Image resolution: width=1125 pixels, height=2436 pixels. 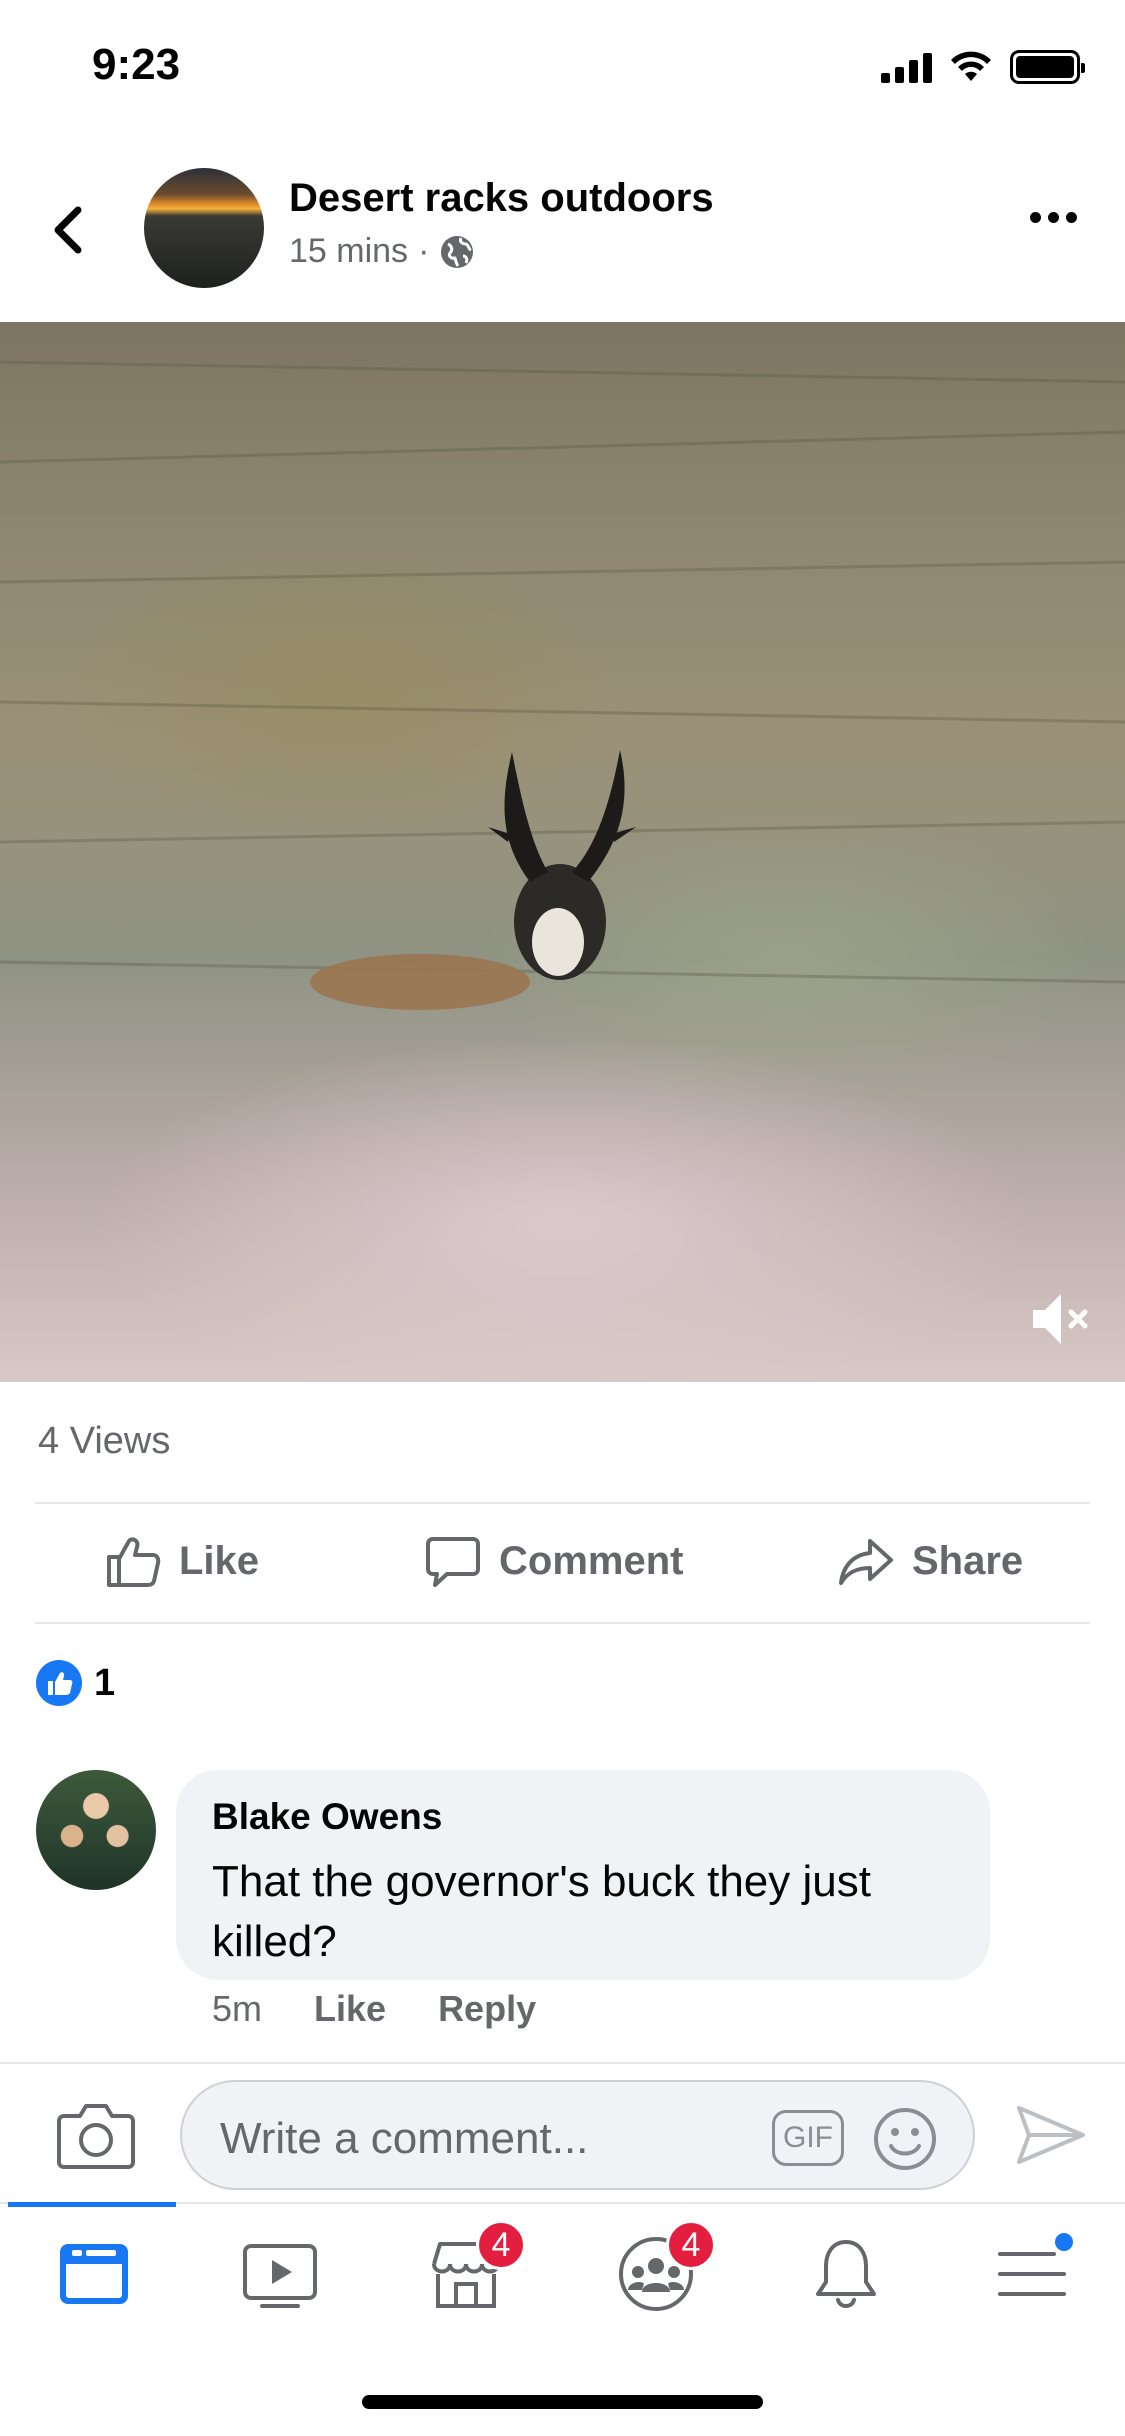 I want to click on battery-icon, so click(x=1047, y=67).